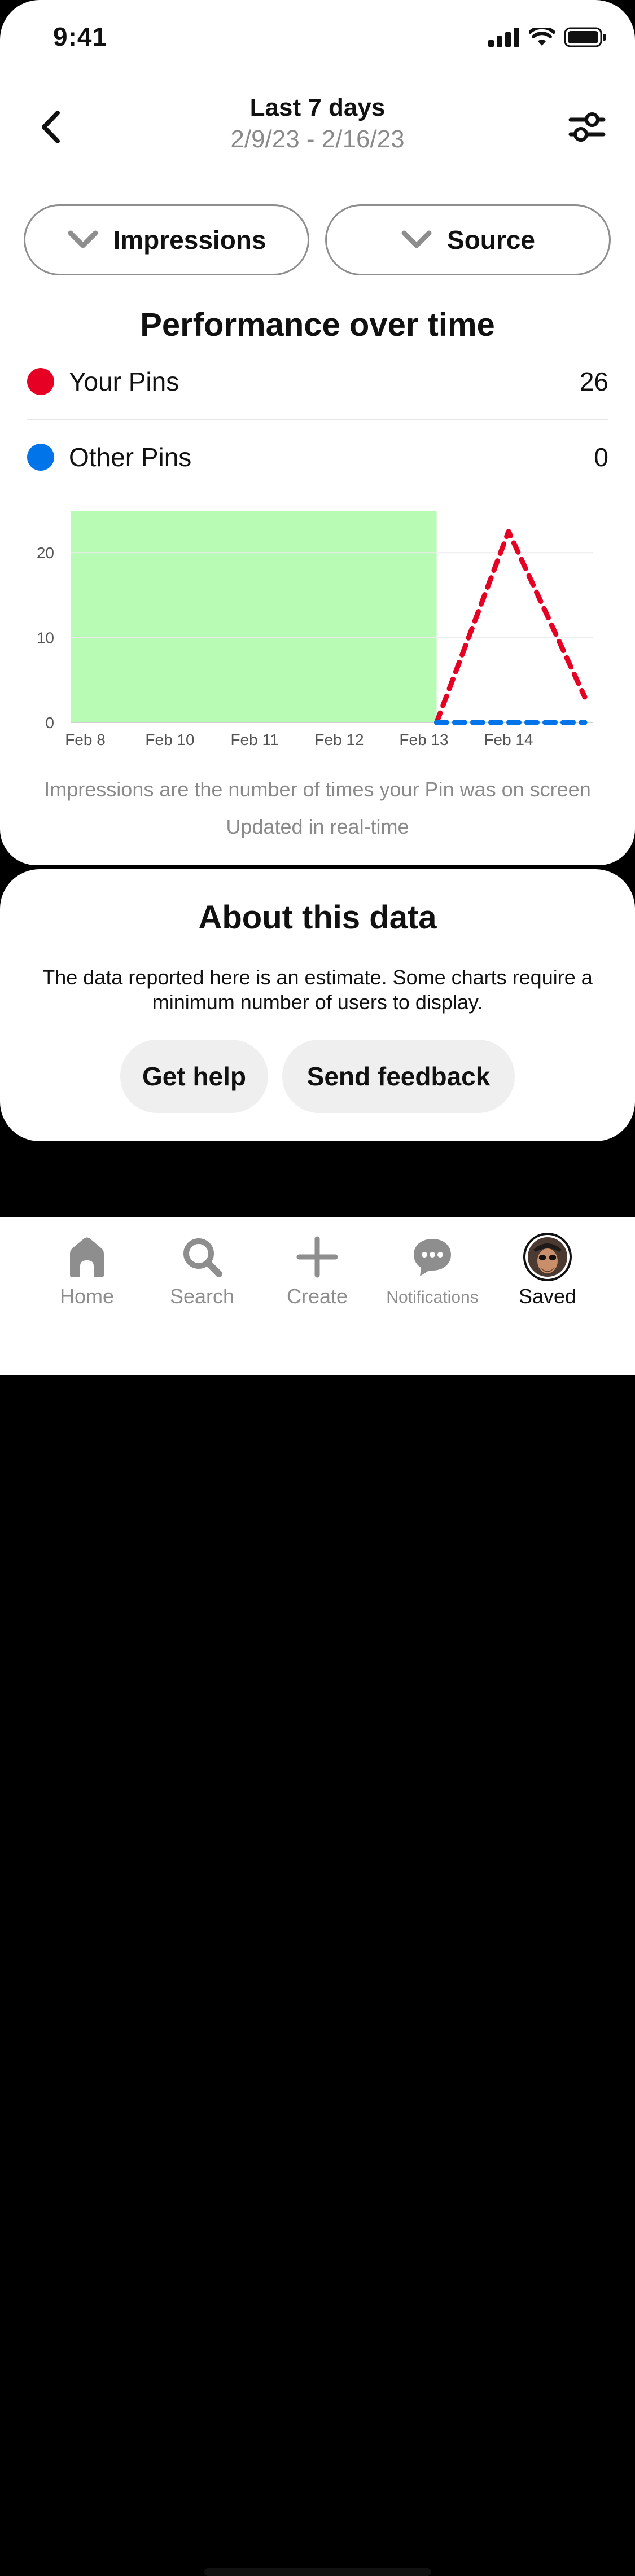  I want to click on highlight-region, so click(254, 616).